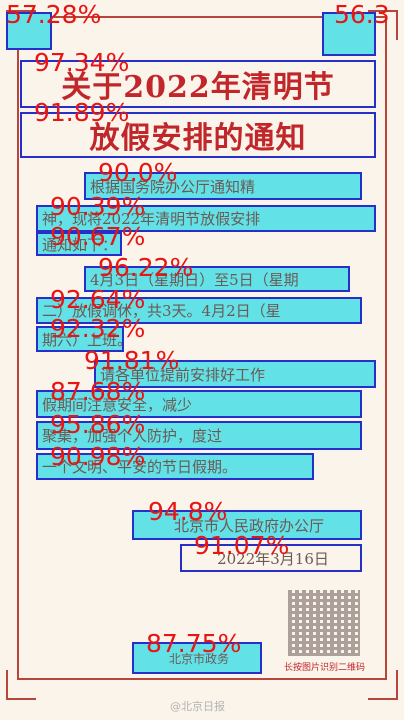 This screenshot has height=720, width=404. What do you see at coordinates (362, 14) in the screenshot?
I see `confidence-label: 56.3` at bounding box center [362, 14].